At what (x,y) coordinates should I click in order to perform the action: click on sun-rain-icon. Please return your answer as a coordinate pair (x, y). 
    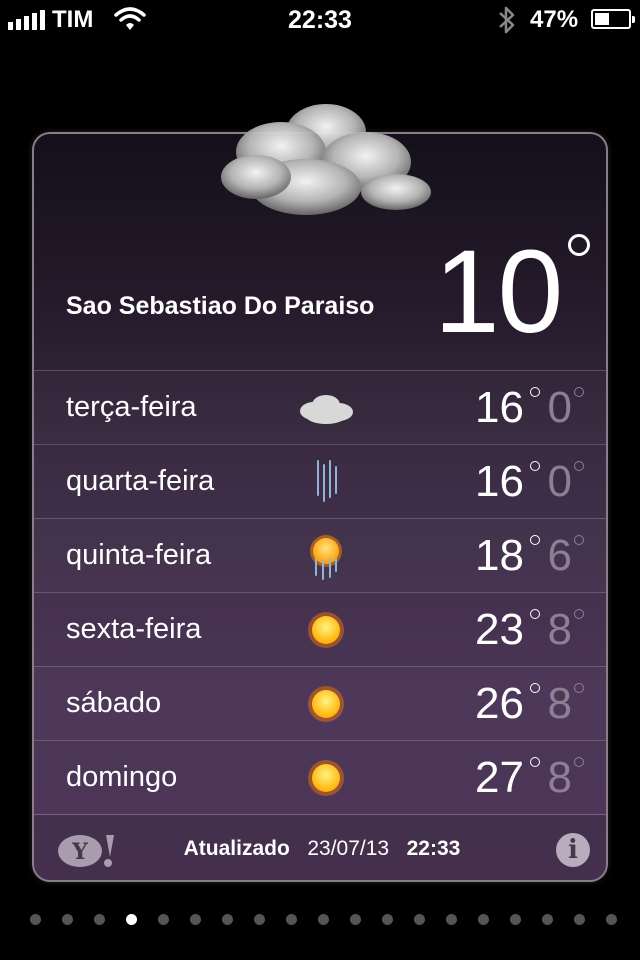
    Looking at the image, I should click on (326, 556).